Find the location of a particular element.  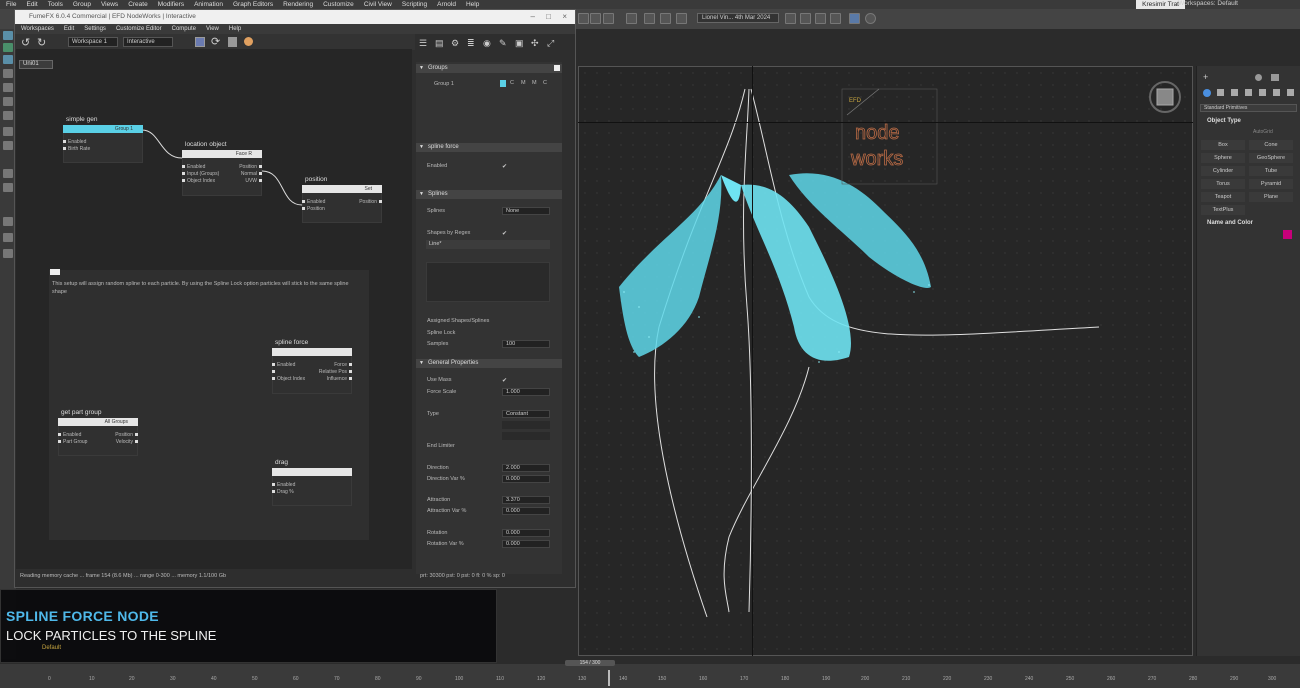

fume-menu-workspaces: Workspaces is located at coordinates (37, 29).